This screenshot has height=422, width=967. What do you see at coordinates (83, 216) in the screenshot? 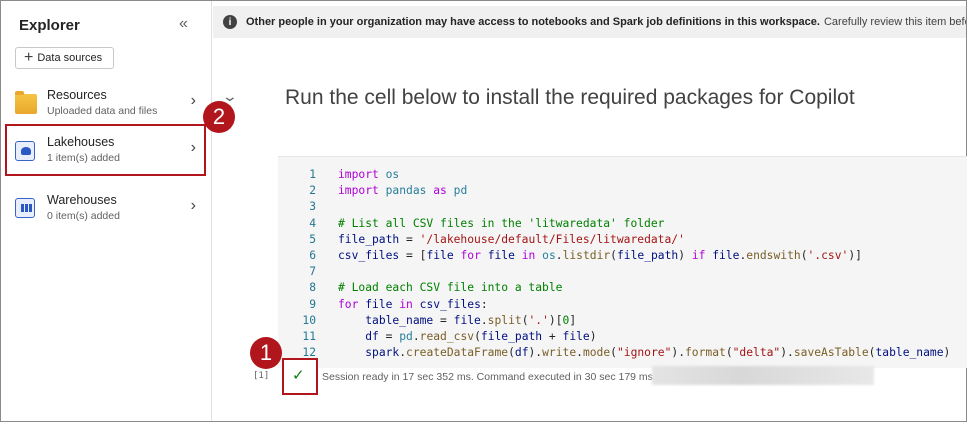
I see `explorer-item-subtitle: 0 item(s) added` at bounding box center [83, 216].